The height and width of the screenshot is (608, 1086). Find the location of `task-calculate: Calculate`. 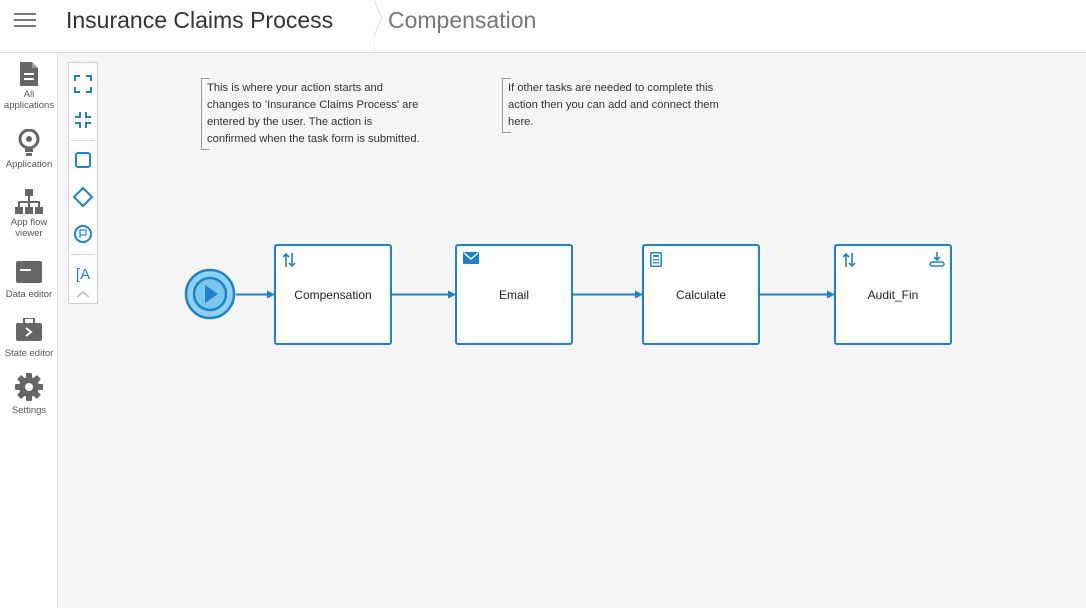

task-calculate: Calculate is located at coordinates (701, 294).